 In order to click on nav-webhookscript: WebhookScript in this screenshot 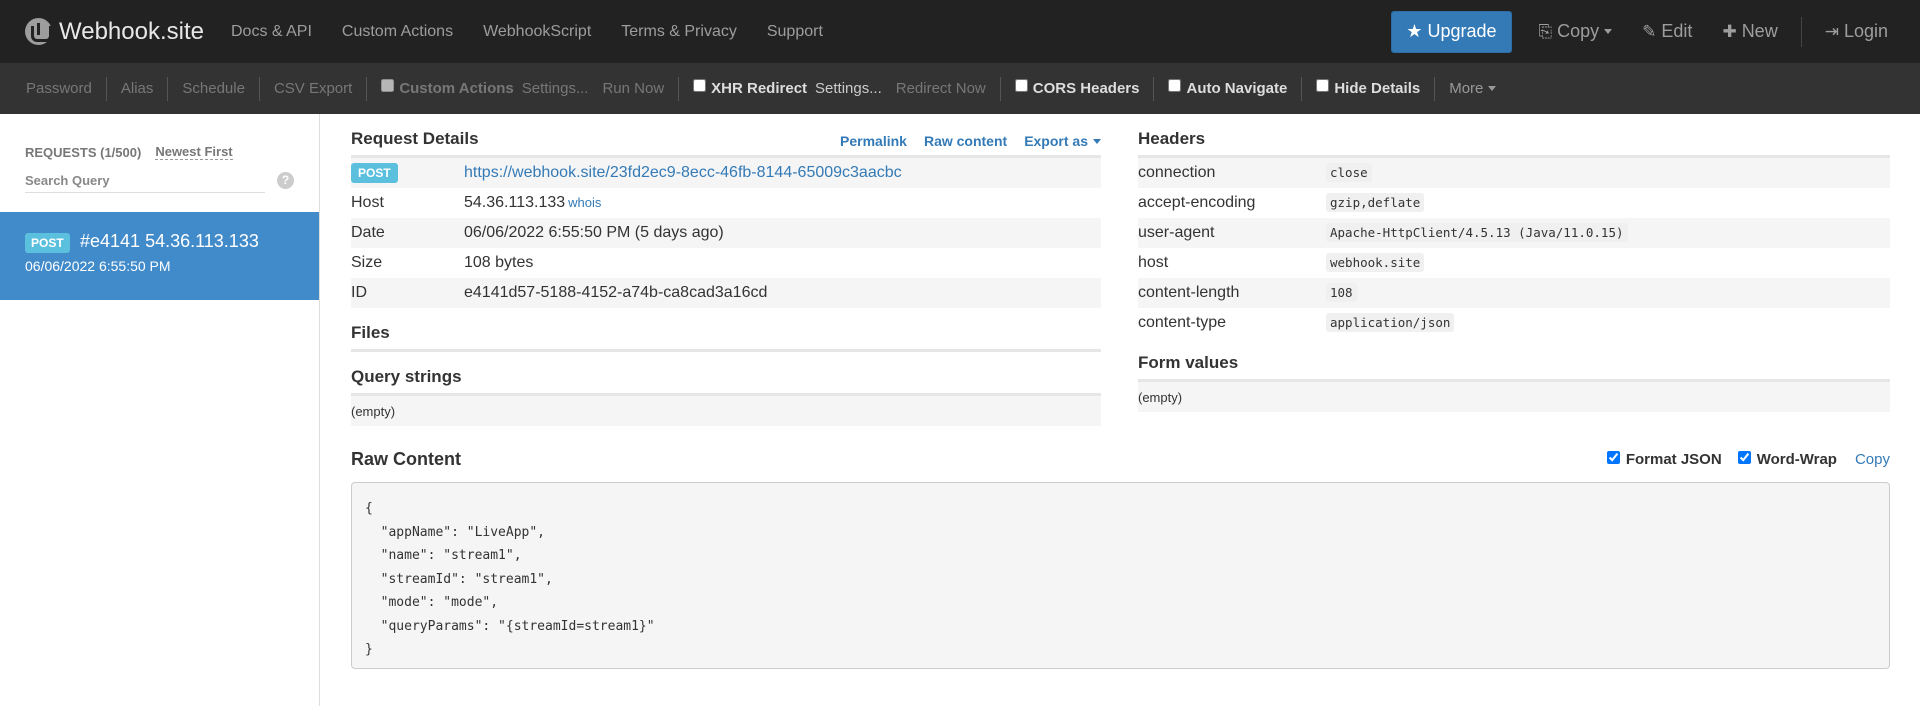, I will do `click(537, 31)`.